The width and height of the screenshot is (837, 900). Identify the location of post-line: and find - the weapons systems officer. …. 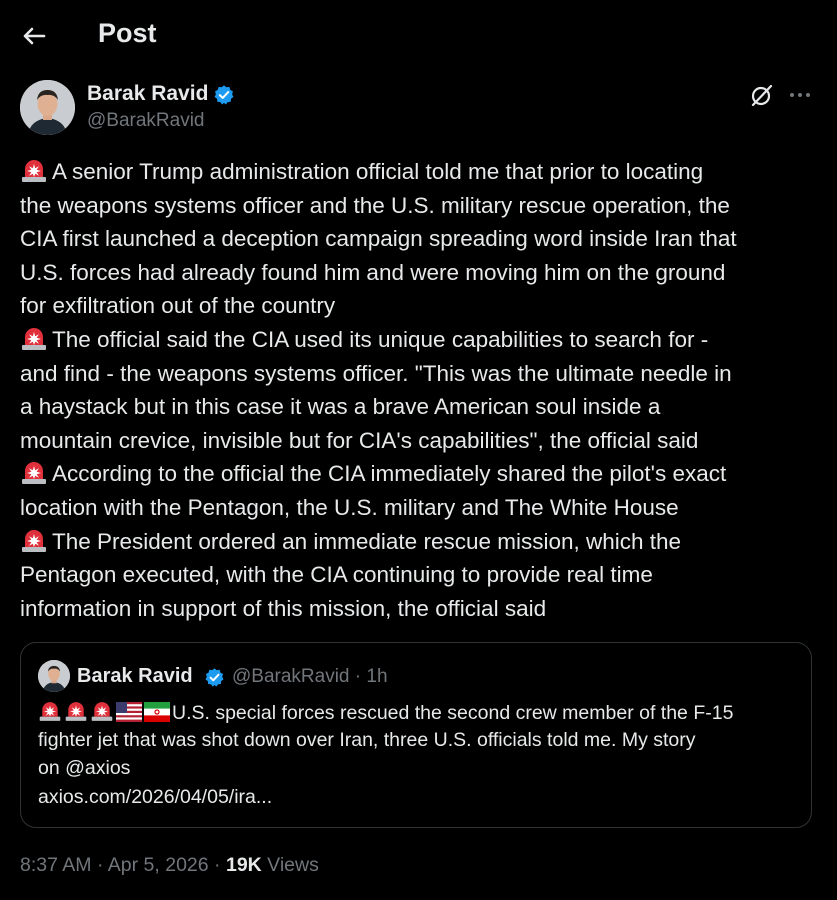
(376, 373).